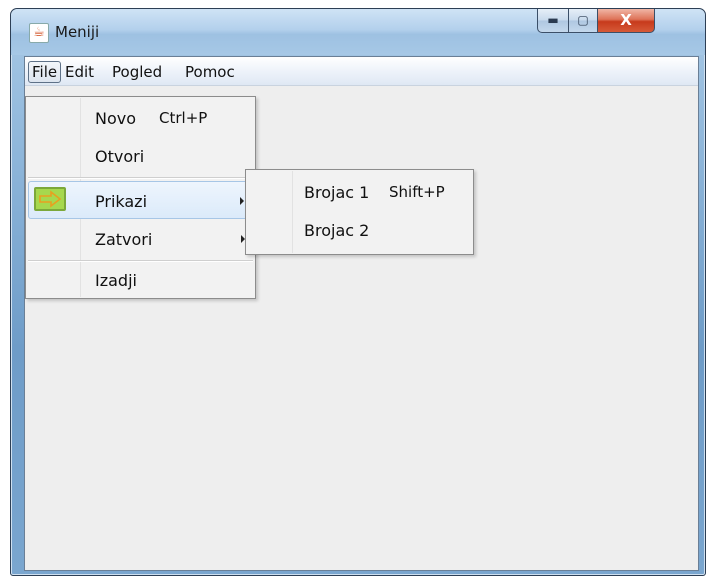 The image size is (708, 578). Describe the element at coordinates (337, 230) in the screenshot. I see `menu-item-label: Brojac 2` at that location.